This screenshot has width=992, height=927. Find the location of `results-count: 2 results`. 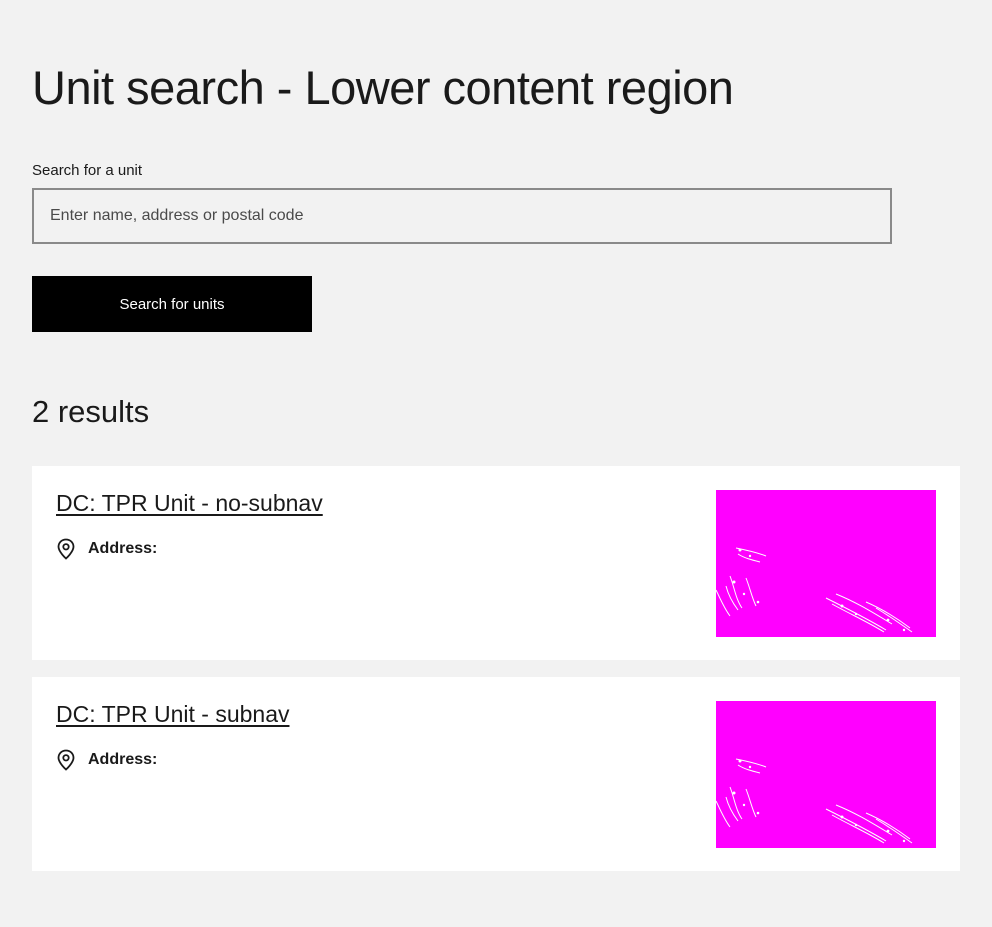

results-count: 2 results is located at coordinates (91, 411).